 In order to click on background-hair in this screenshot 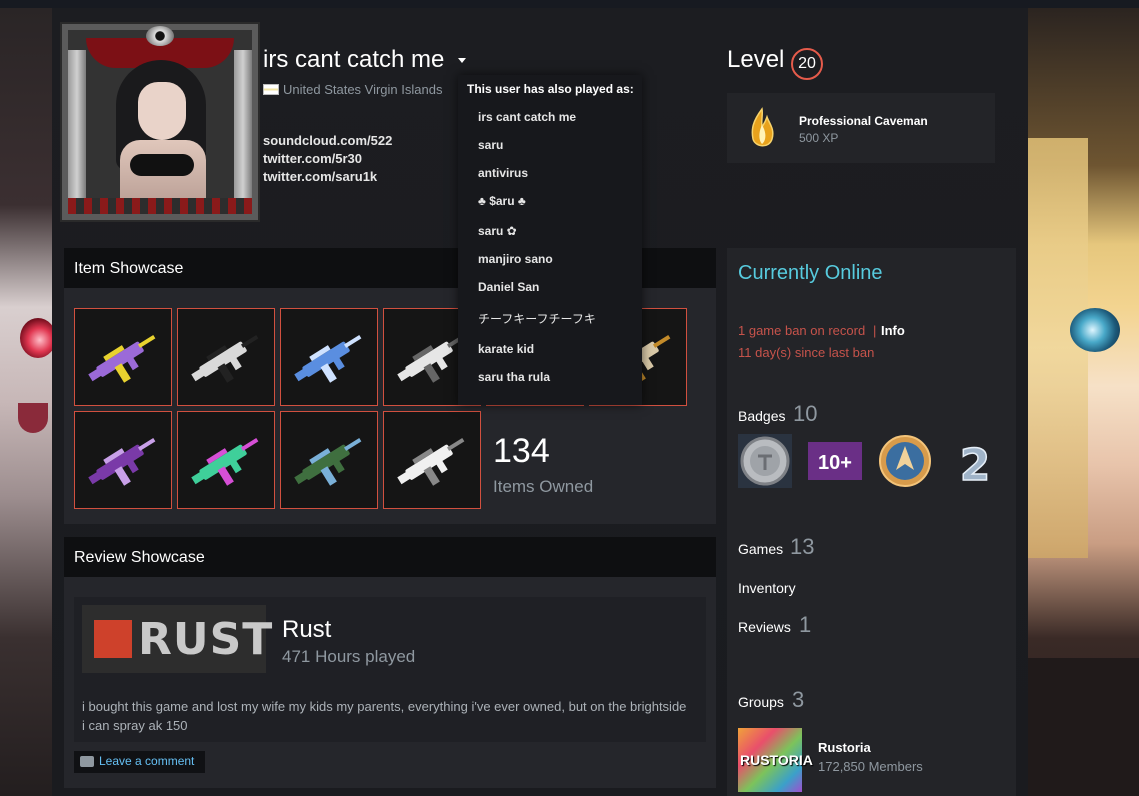, I will do `click(1058, 348)`.